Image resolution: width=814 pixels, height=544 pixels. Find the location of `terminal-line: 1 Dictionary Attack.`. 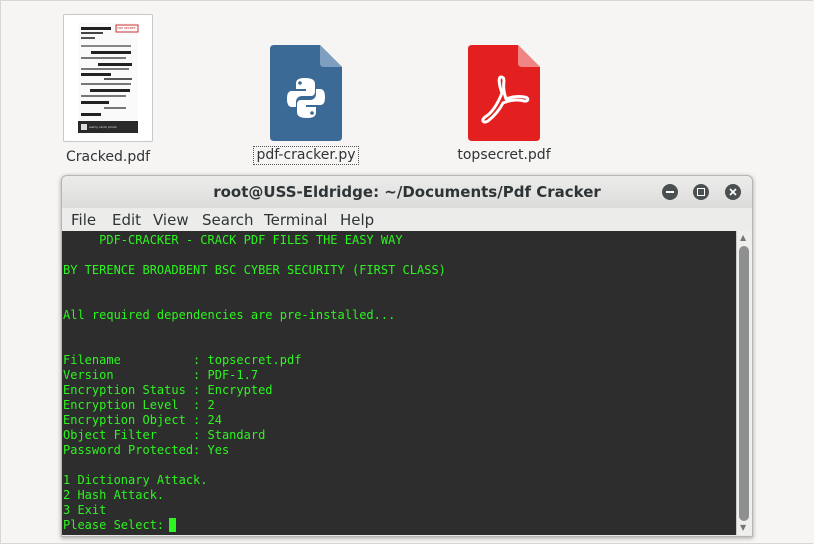

terminal-line: 1 Dictionary Attack. is located at coordinates (135, 480).